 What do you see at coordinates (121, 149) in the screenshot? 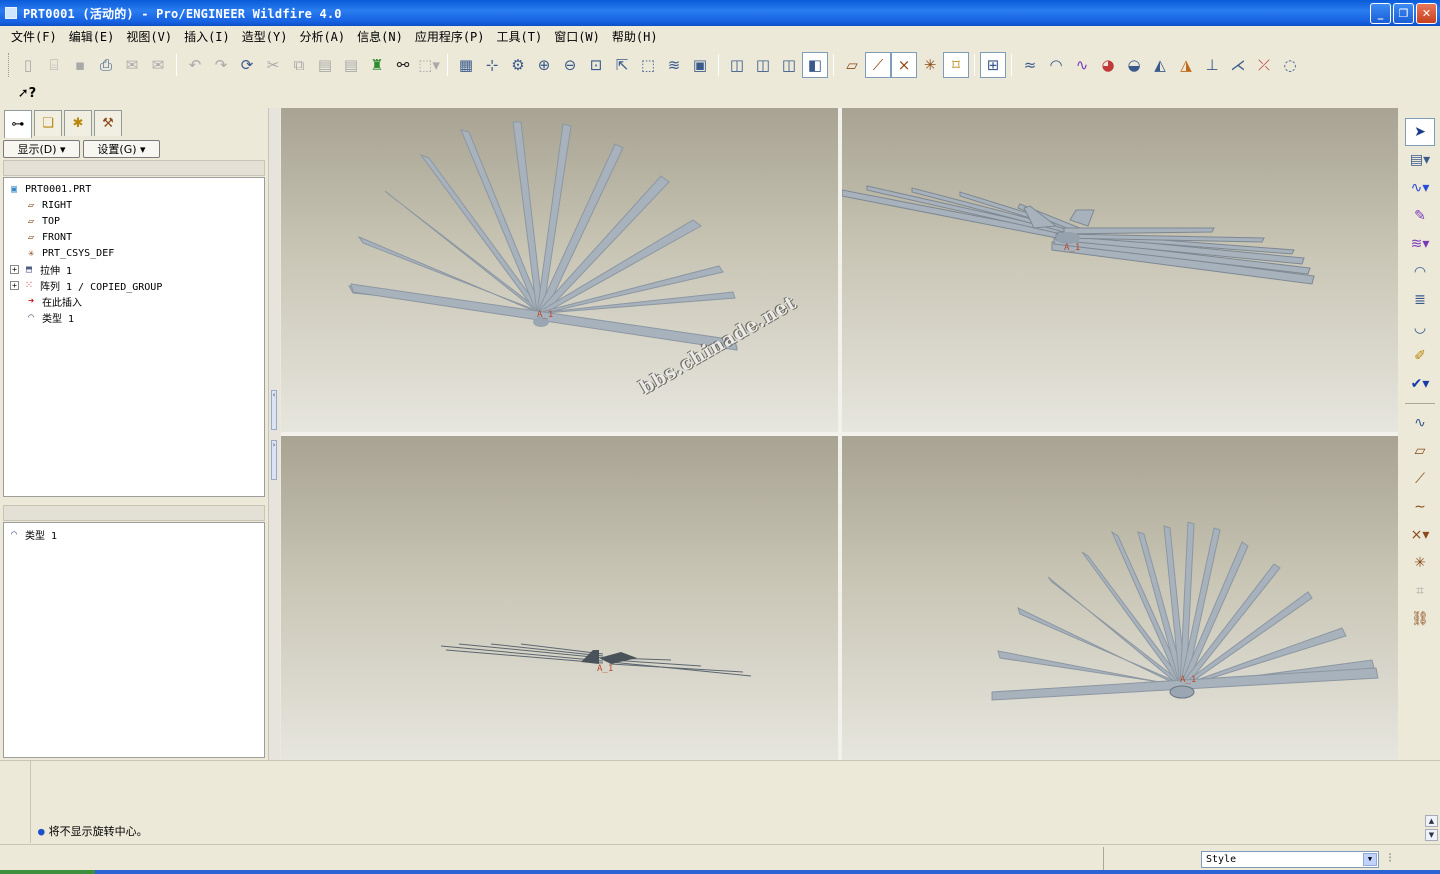
I see `settings-dropdown-button: 设置(G) ▾` at bounding box center [121, 149].